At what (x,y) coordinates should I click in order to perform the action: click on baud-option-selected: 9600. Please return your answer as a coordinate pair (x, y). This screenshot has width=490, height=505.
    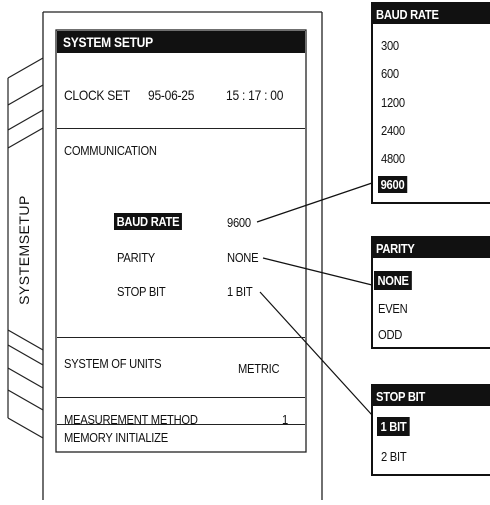
    Looking at the image, I should click on (393, 184).